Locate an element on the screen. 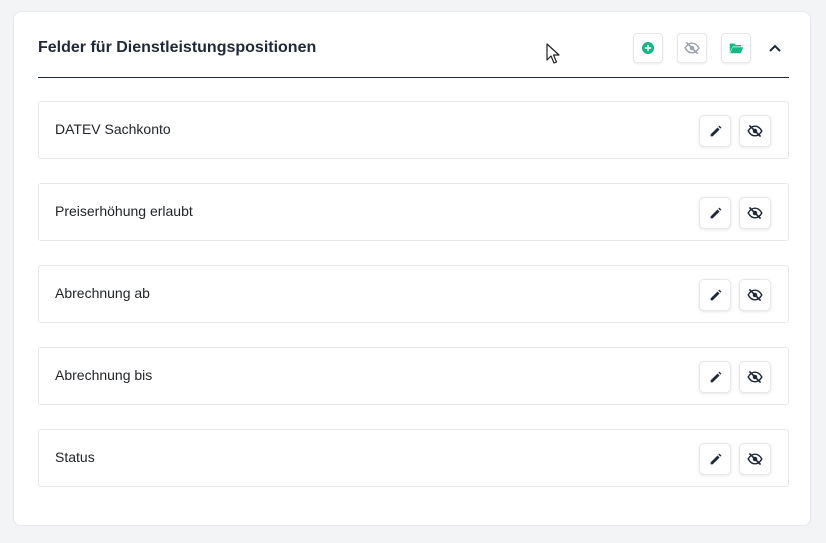 The width and height of the screenshot is (826, 543). field-label: Abrechnung ab is located at coordinates (102, 293).